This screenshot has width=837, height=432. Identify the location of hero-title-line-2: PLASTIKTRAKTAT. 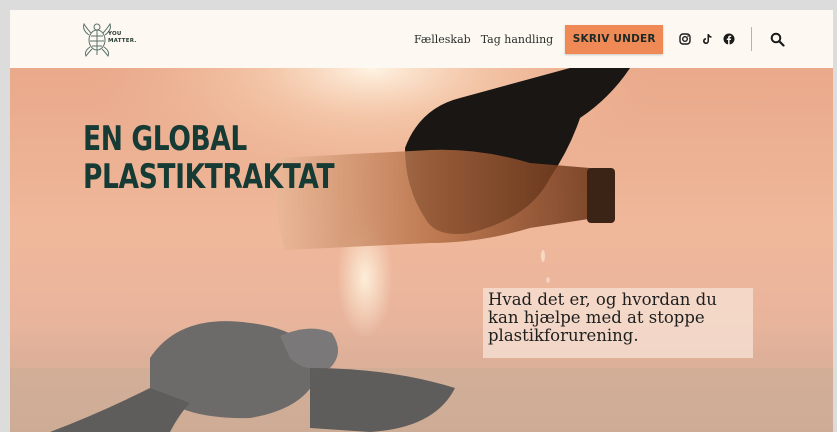
(209, 177).